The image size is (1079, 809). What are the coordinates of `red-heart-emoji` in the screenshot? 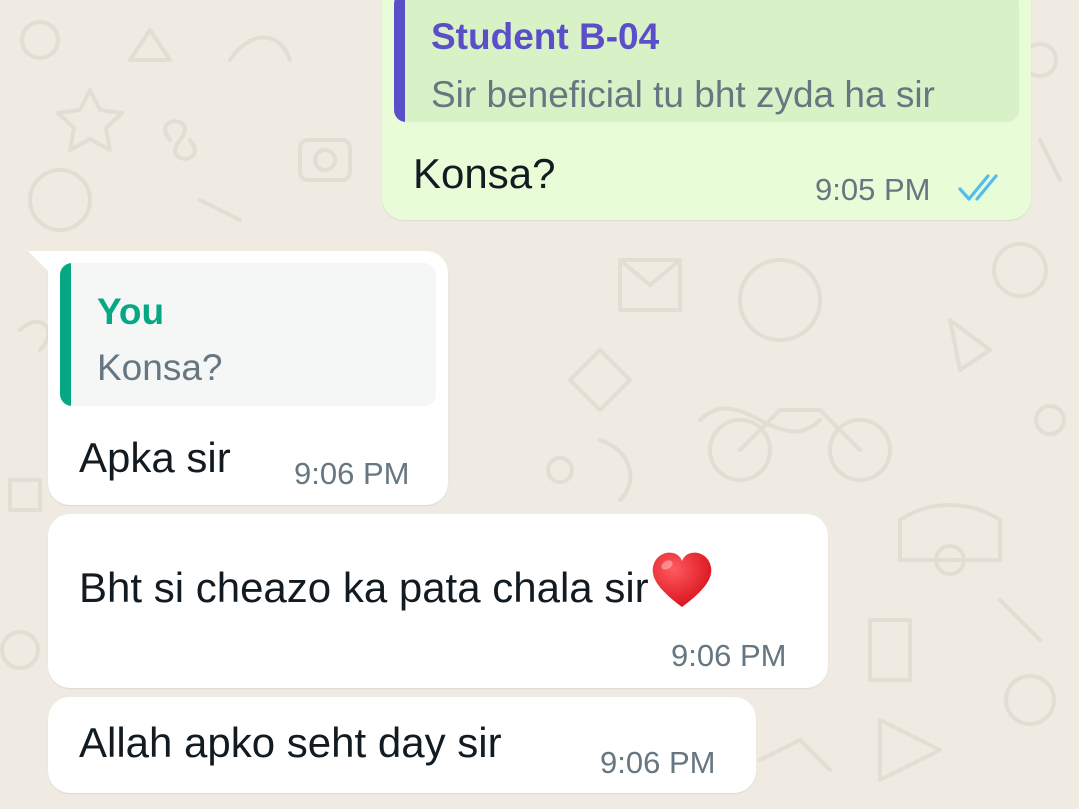 It's located at (681, 579).